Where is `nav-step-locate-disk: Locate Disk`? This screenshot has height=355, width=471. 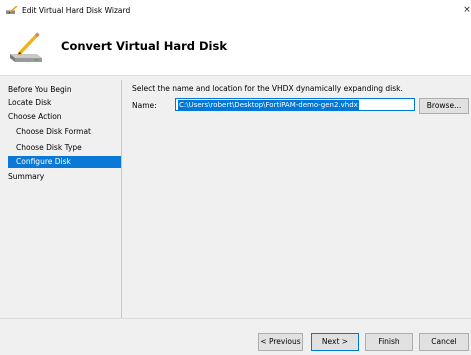
nav-step-locate-disk: Locate Disk is located at coordinates (64, 103).